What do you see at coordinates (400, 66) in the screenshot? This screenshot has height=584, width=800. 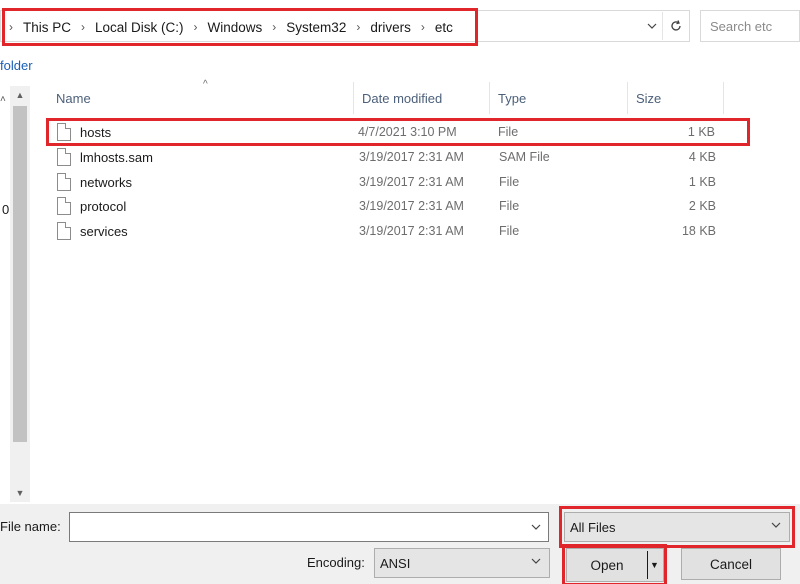 I see `toolbar: folder` at bounding box center [400, 66].